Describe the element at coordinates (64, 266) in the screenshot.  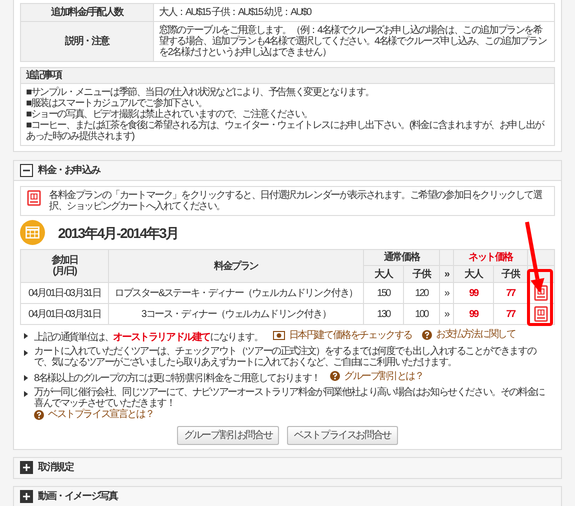
I see `column-header: 参加日 (月/日)` at that location.